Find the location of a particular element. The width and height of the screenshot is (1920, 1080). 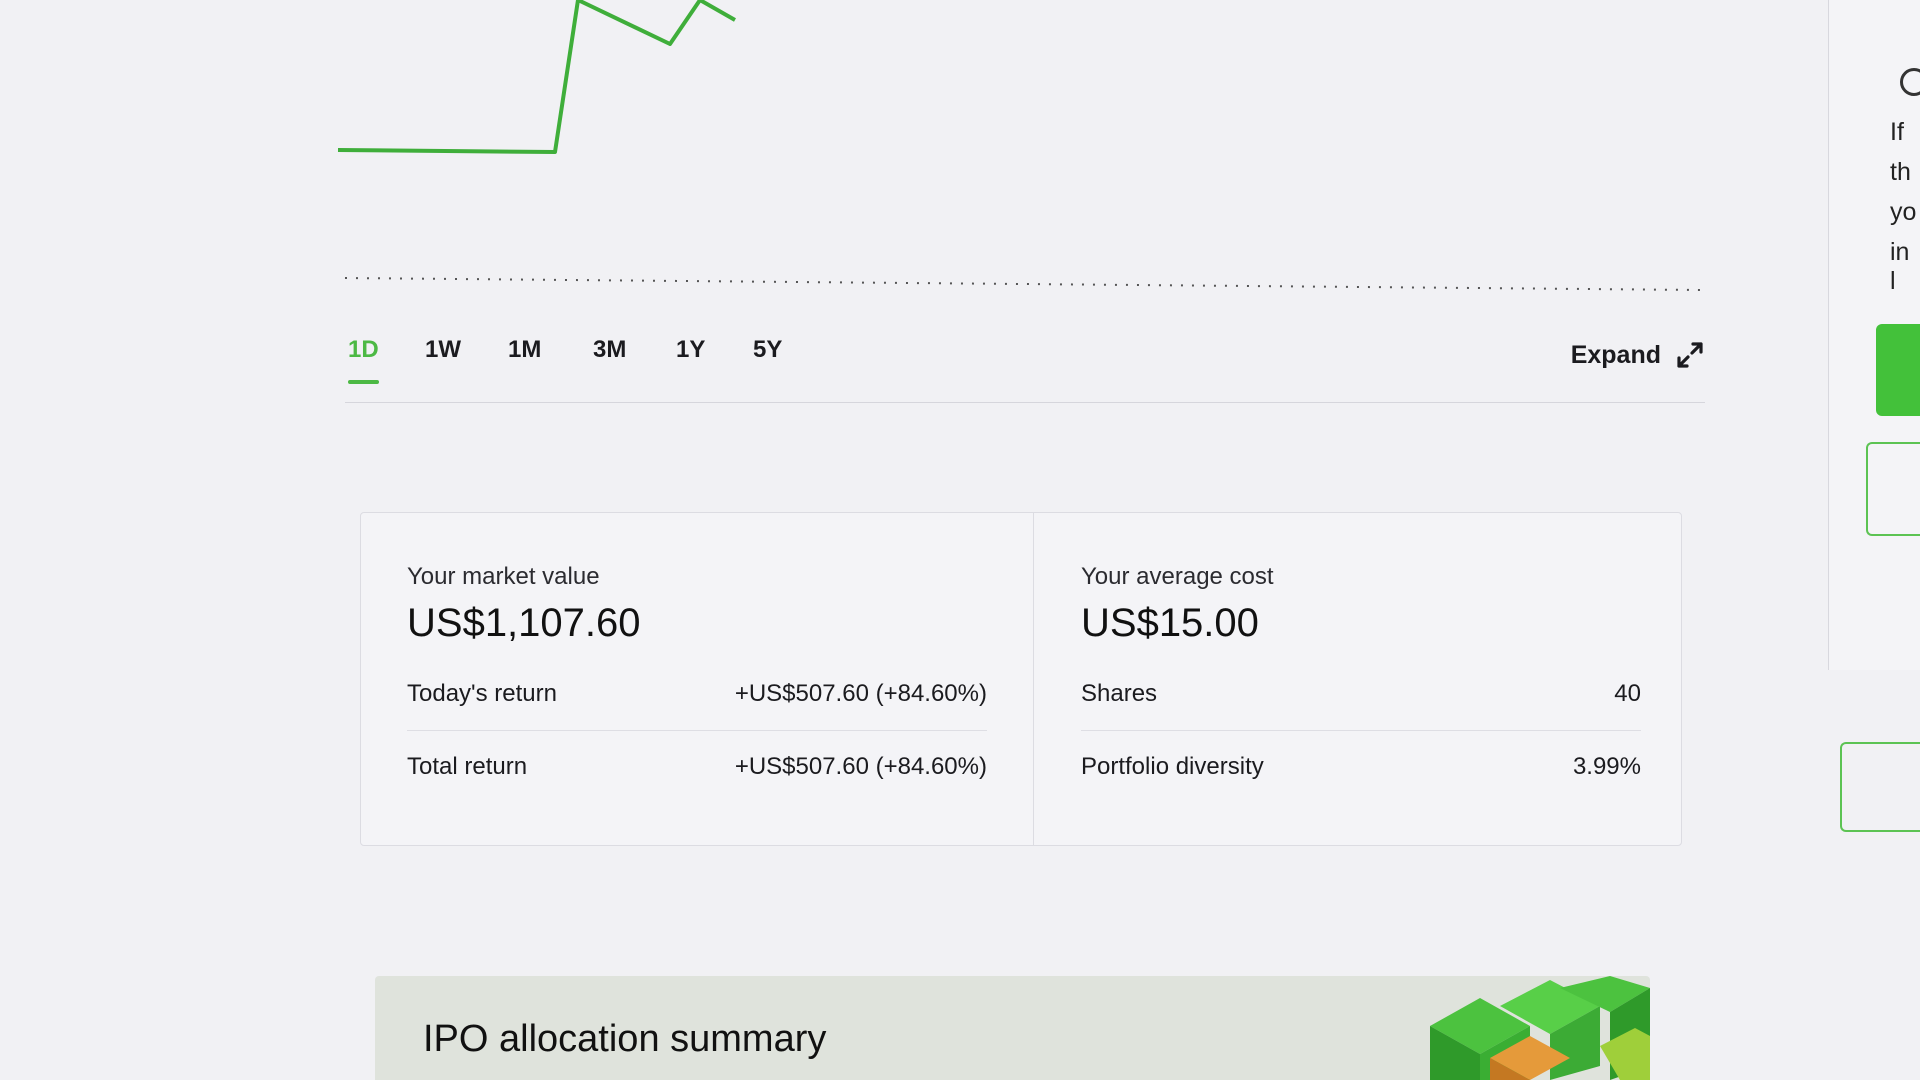

side-secondary-button is located at coordinates (1893, 489).